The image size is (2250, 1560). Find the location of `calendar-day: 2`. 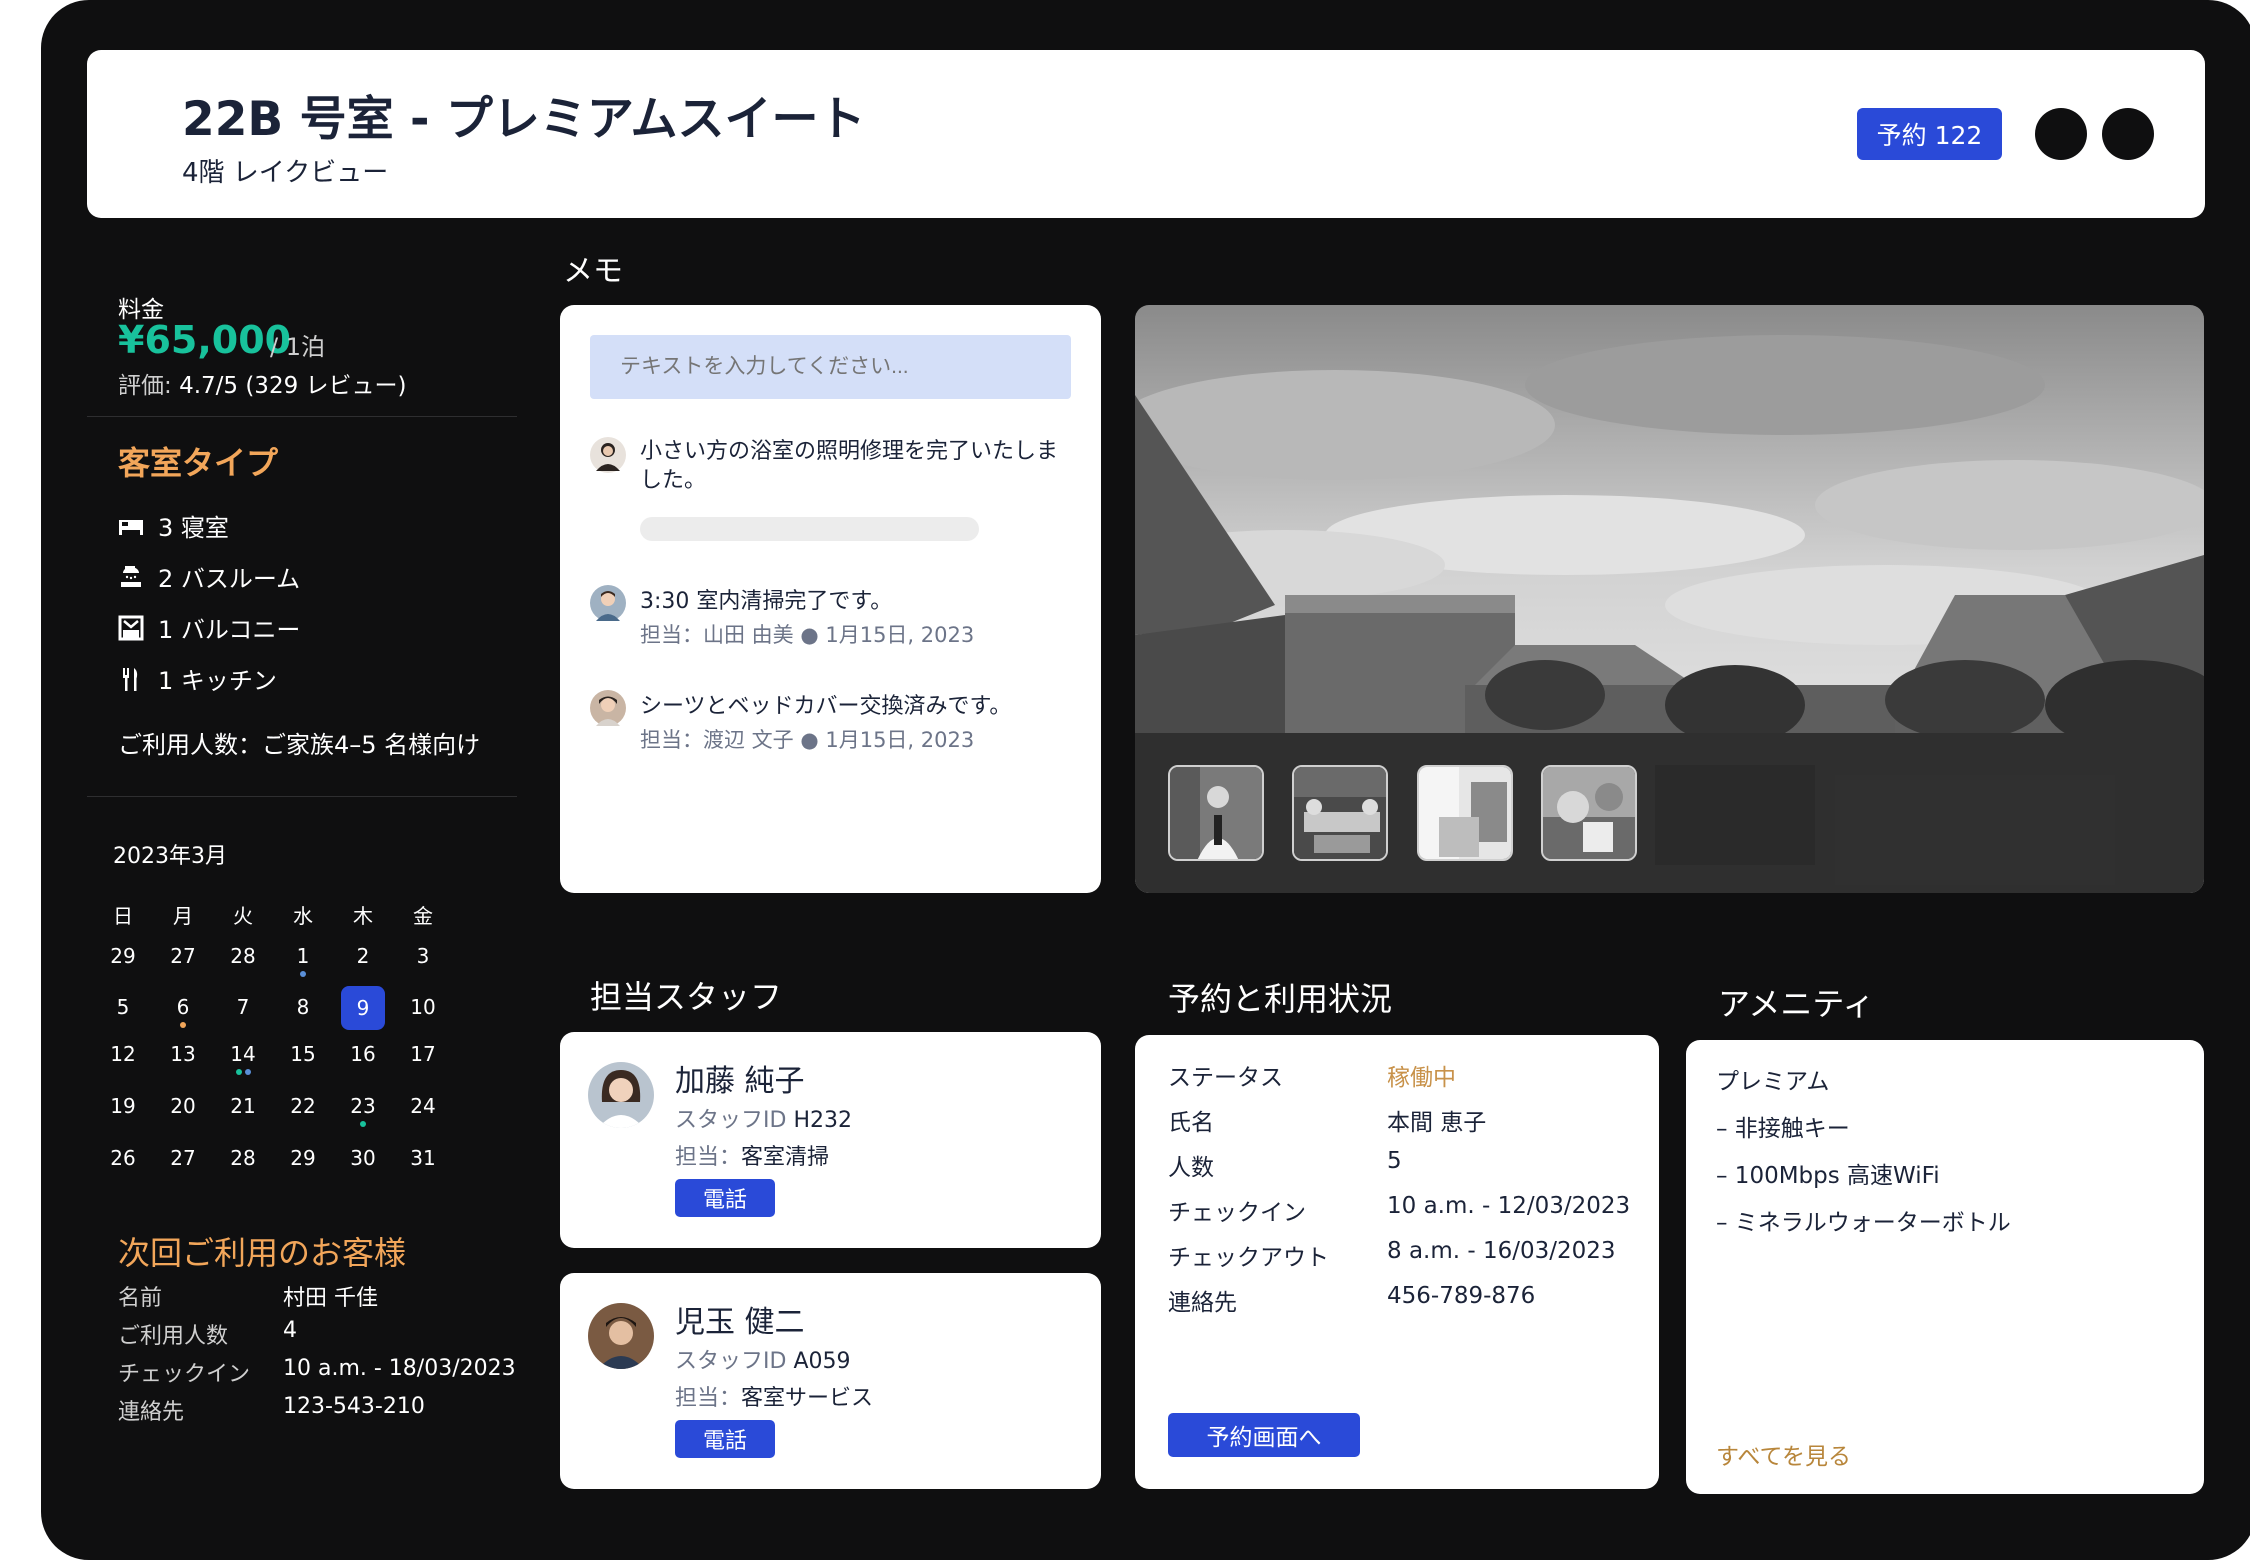

calendar-day: 2 is located at coordinates (363, 956).